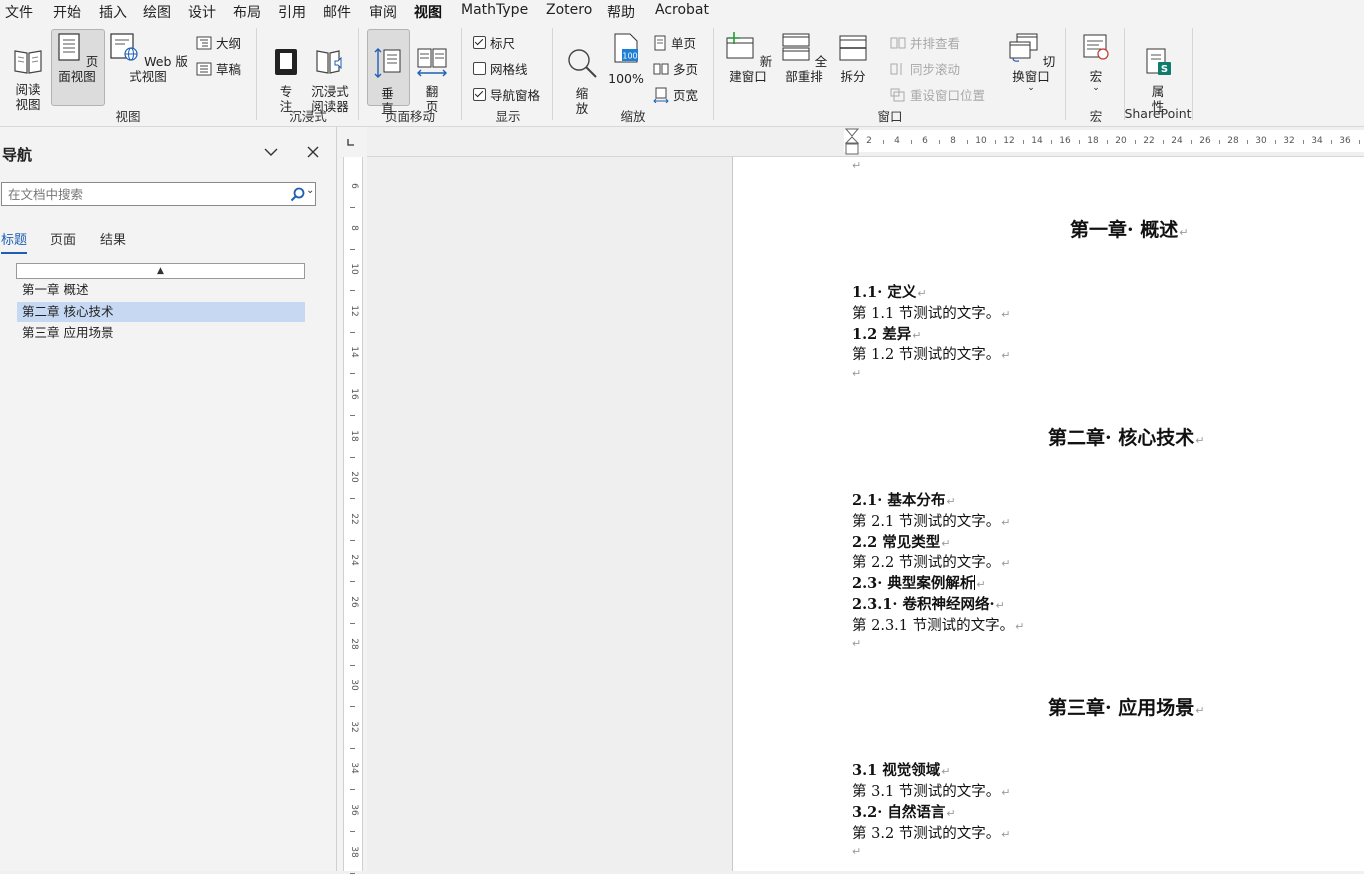 The image size is (1364, 874). What do you see at coordinates (1129, 228) in the screenshot?
I see `heading-chapter-1: 第一章· 概述↵` at bounding box center [1129, 228].